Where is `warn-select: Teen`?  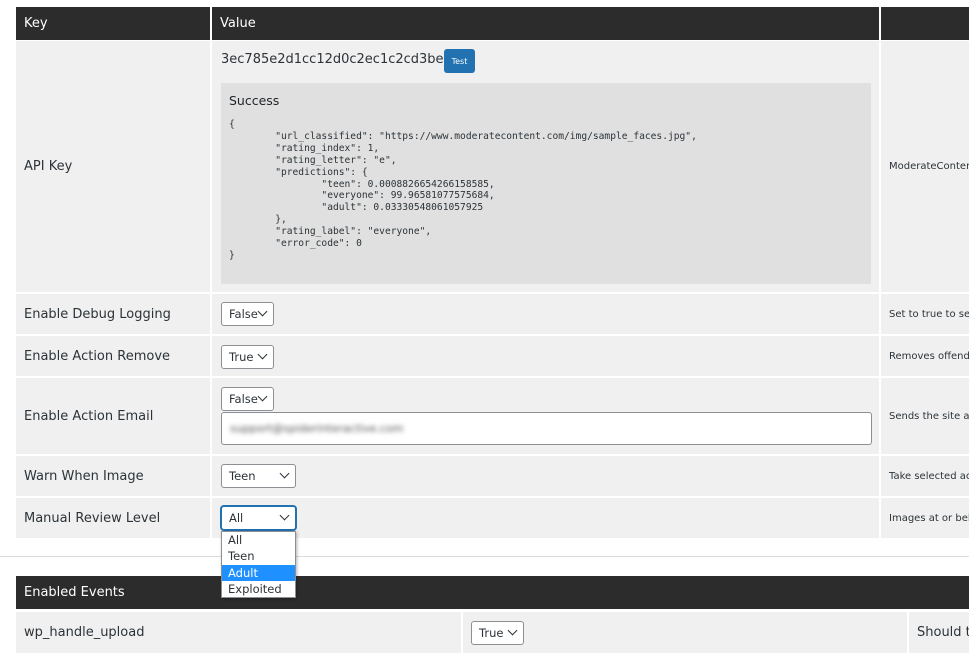
warn-select: Teen is located at coordinates (258, 476).